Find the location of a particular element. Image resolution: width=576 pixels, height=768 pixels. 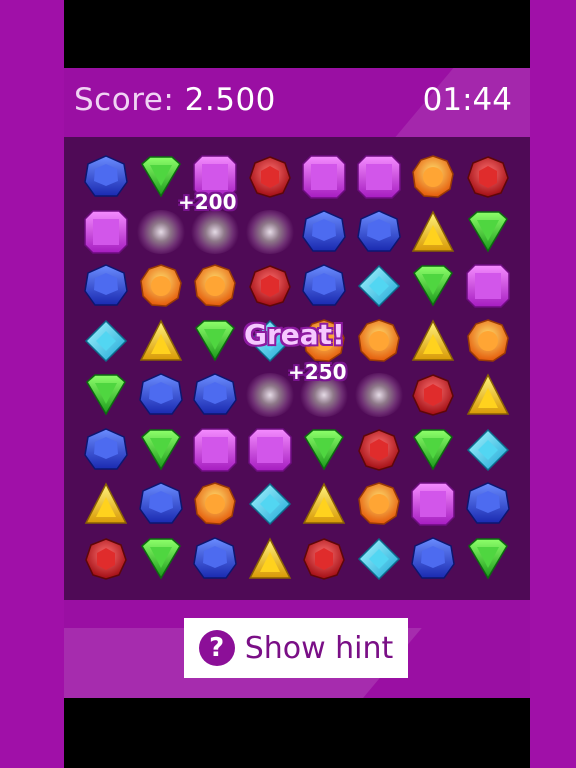

cyan-gem-icon is located at coordinates (378, 286).